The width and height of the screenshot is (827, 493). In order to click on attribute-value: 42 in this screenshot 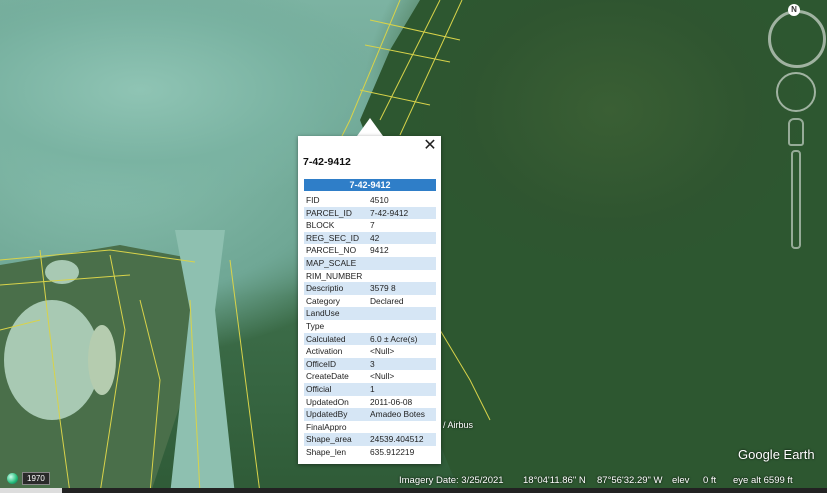, I will do `click(402, 238)`.